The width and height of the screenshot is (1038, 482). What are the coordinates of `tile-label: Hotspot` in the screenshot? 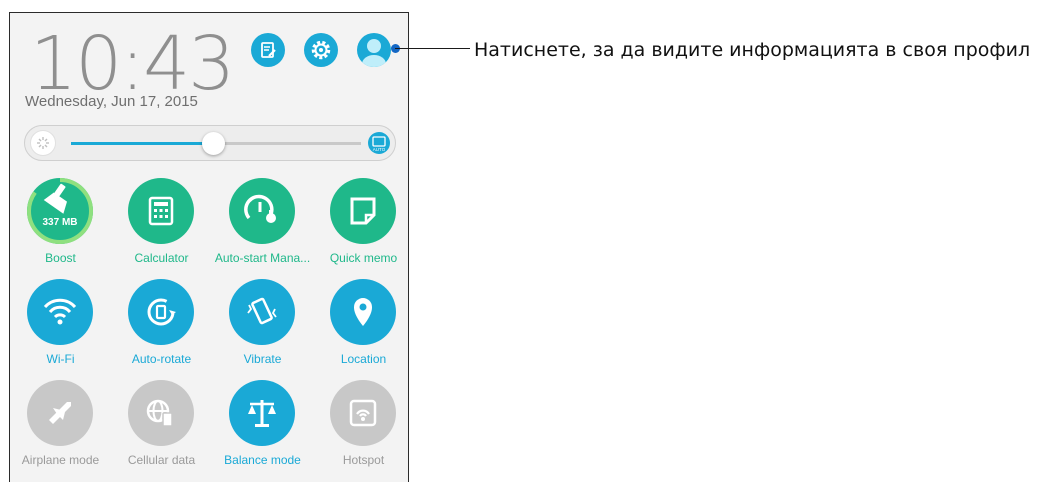 It's located at (363, 460).